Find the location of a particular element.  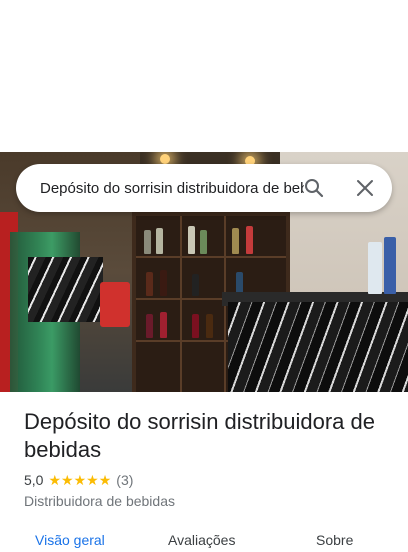

photo-red-chair is located at coordinates (115, 304).